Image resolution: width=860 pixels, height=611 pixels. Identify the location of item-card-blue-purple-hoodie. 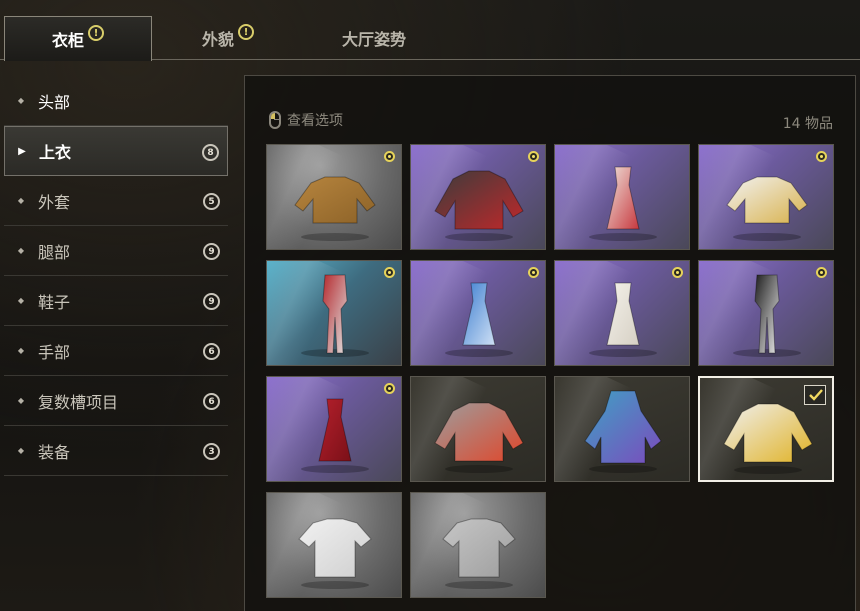
(622, 429).